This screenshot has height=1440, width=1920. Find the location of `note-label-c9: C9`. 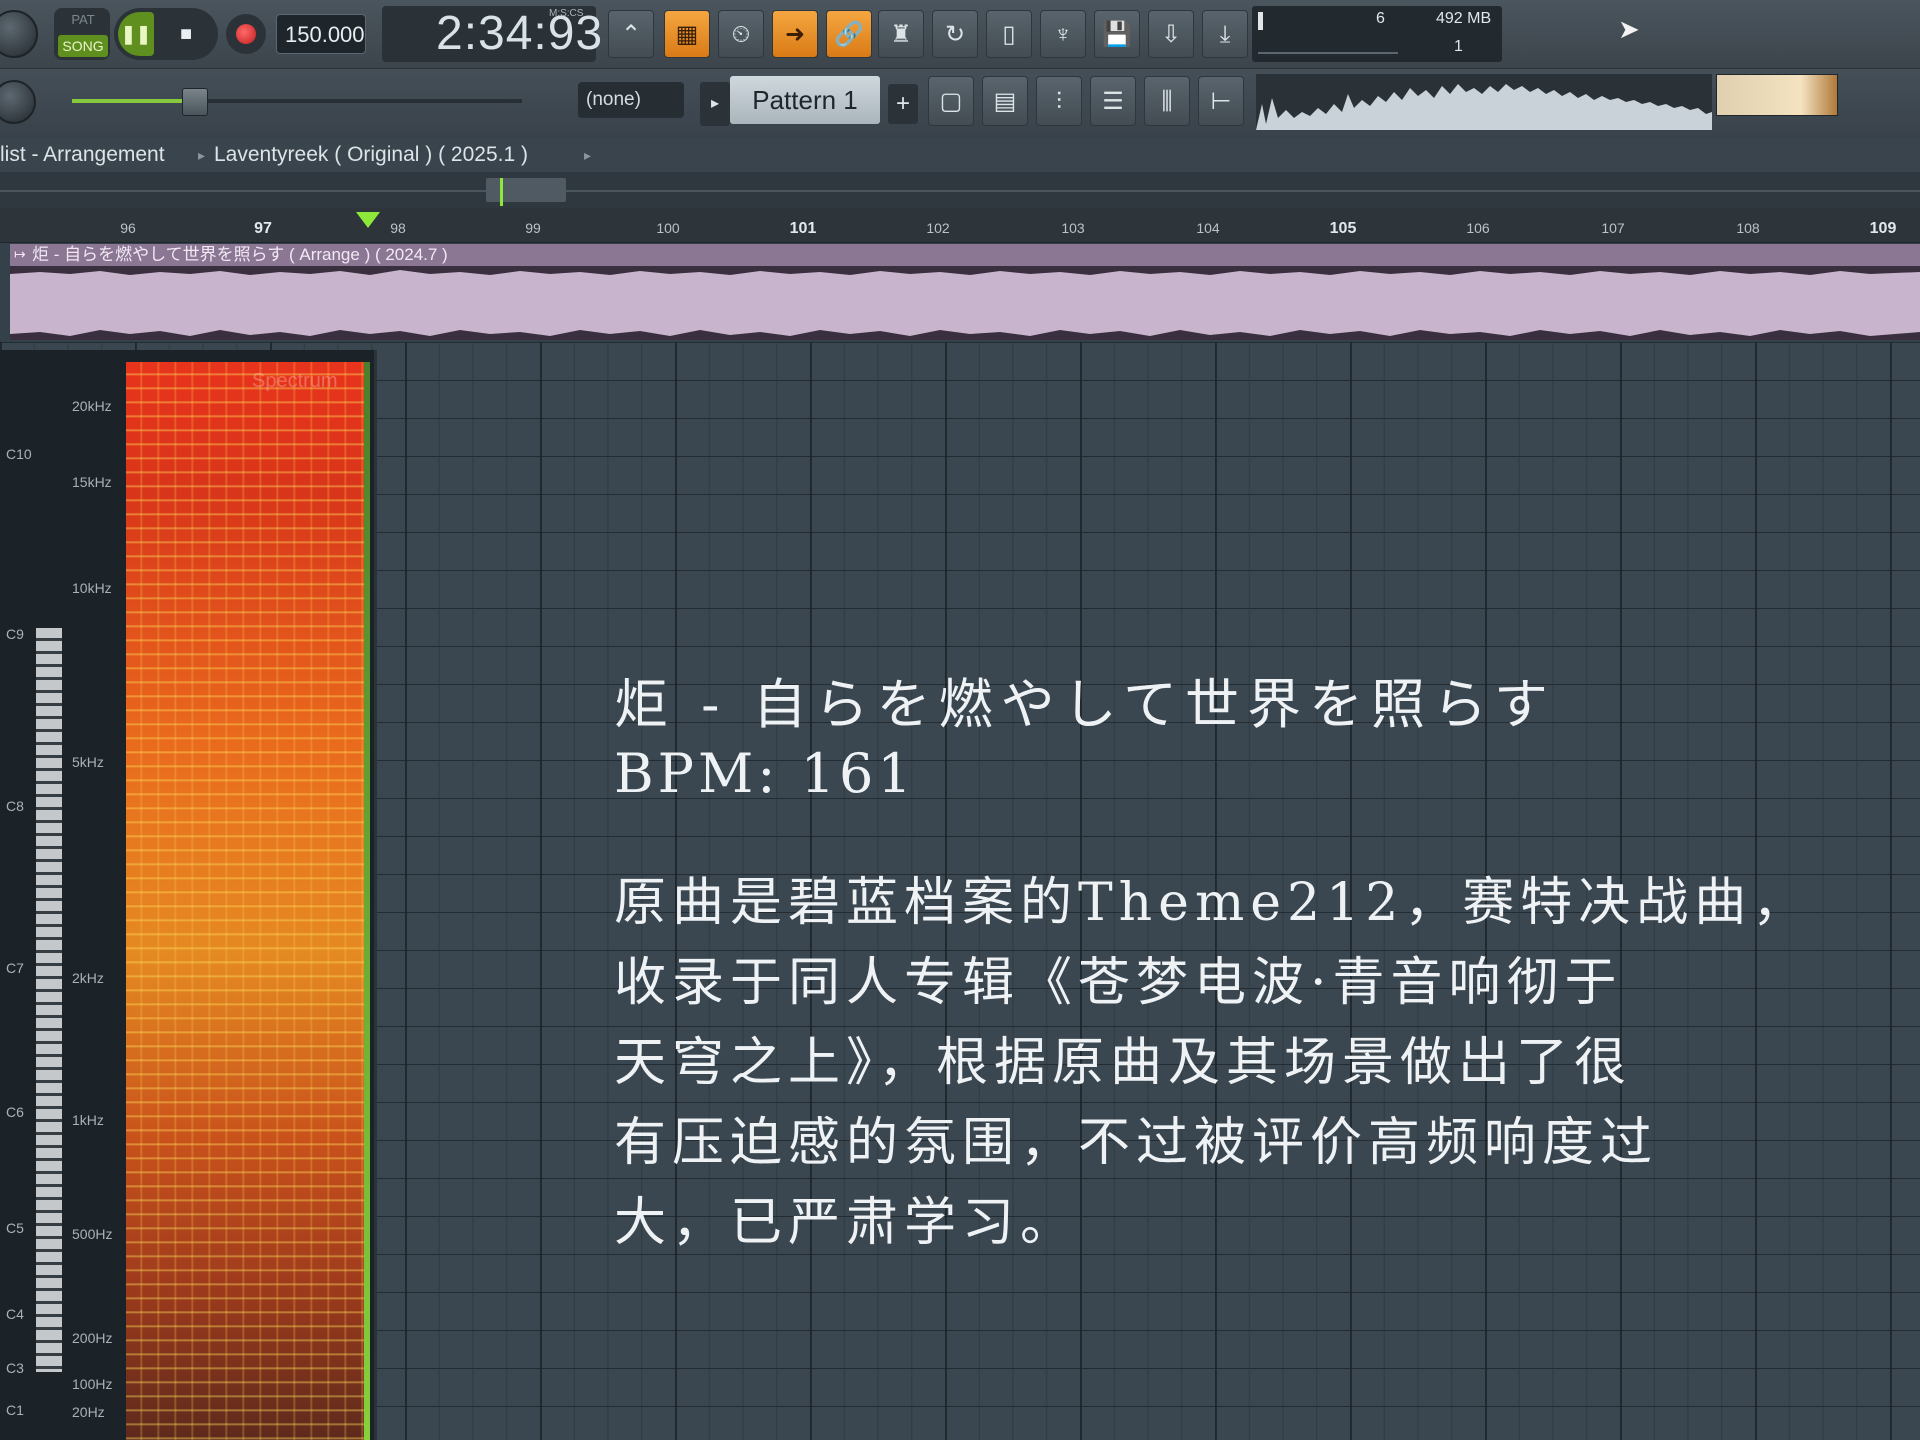

note-label-c9: C9 is located at coordinates (15, 634).